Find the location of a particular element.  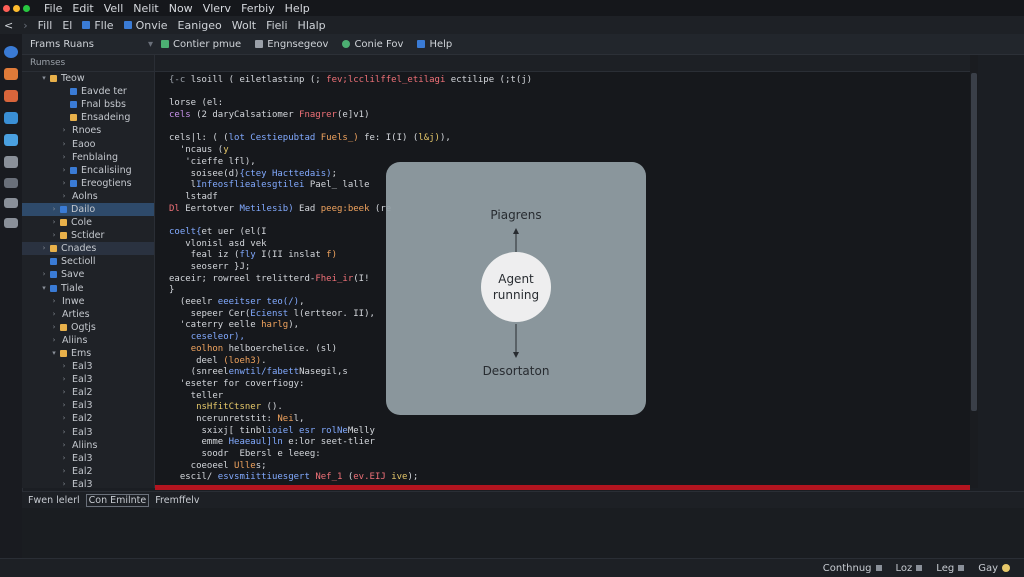

extensions-icon is located at coordinates (11, 140).